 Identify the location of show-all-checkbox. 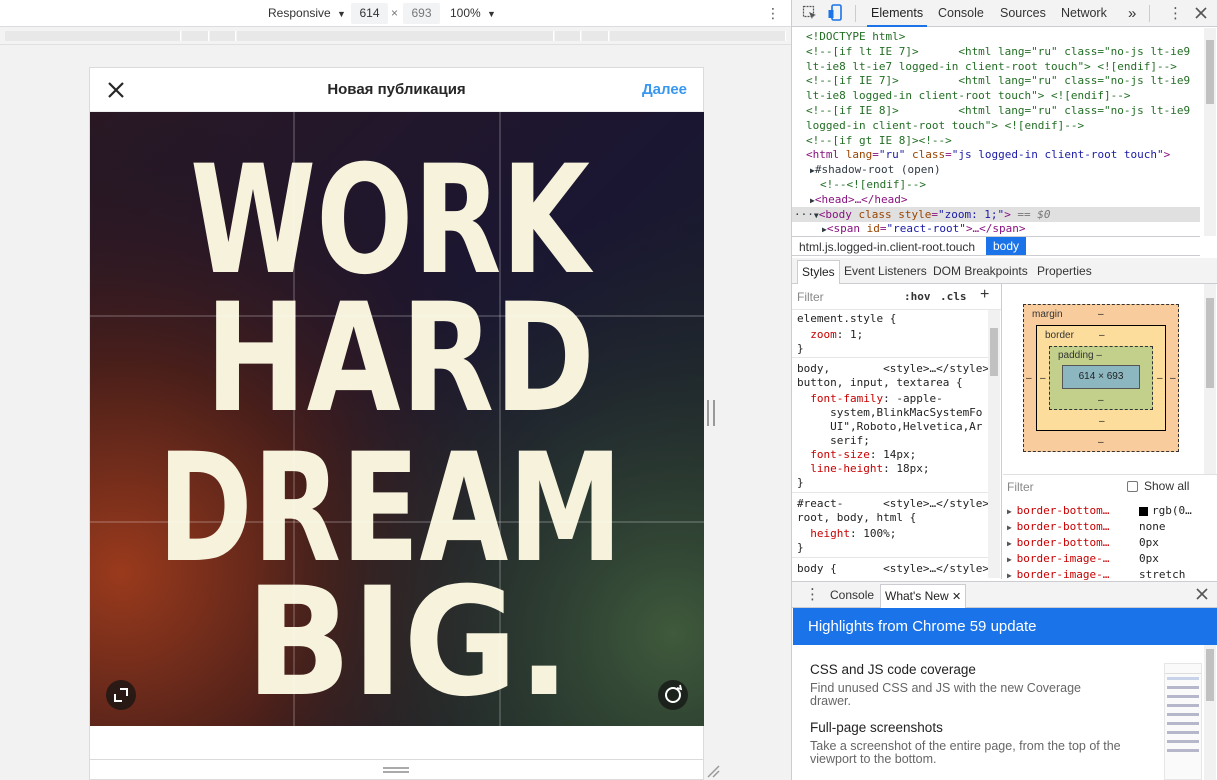
(1132, 486).